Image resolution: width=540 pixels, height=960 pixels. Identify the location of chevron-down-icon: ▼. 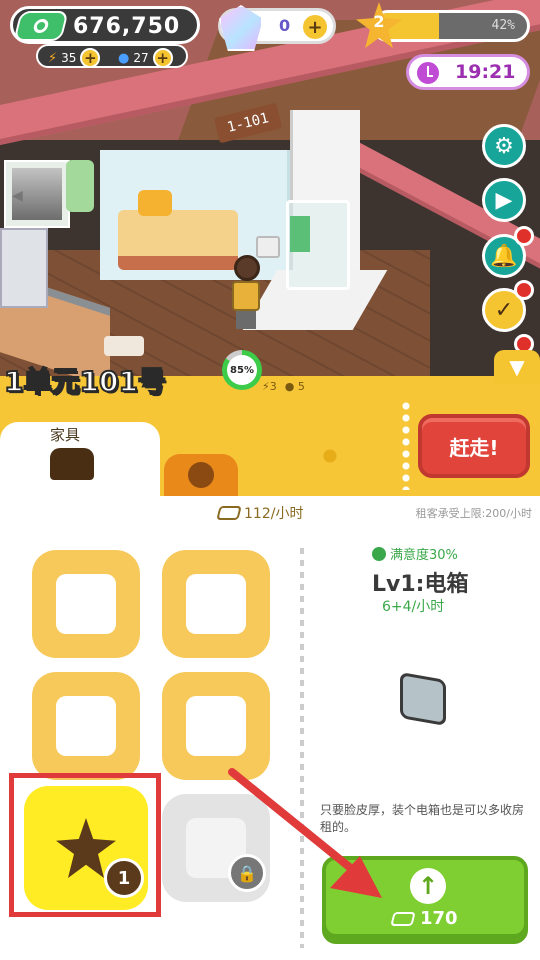
(517, 367).